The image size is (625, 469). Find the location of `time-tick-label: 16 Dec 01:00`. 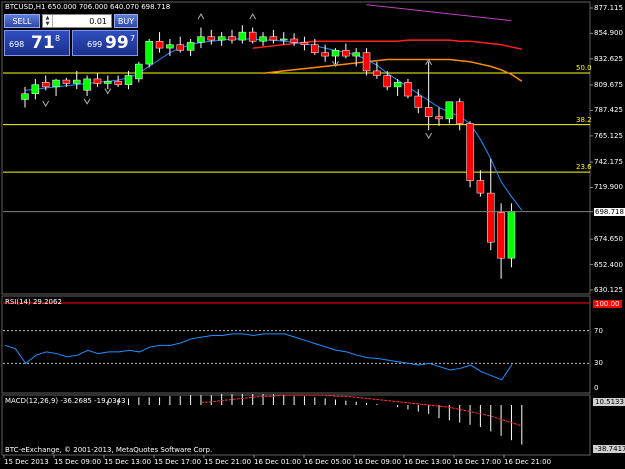

time-tick-label: 16 Dec 01:00 is located at coordinates (278, 462).